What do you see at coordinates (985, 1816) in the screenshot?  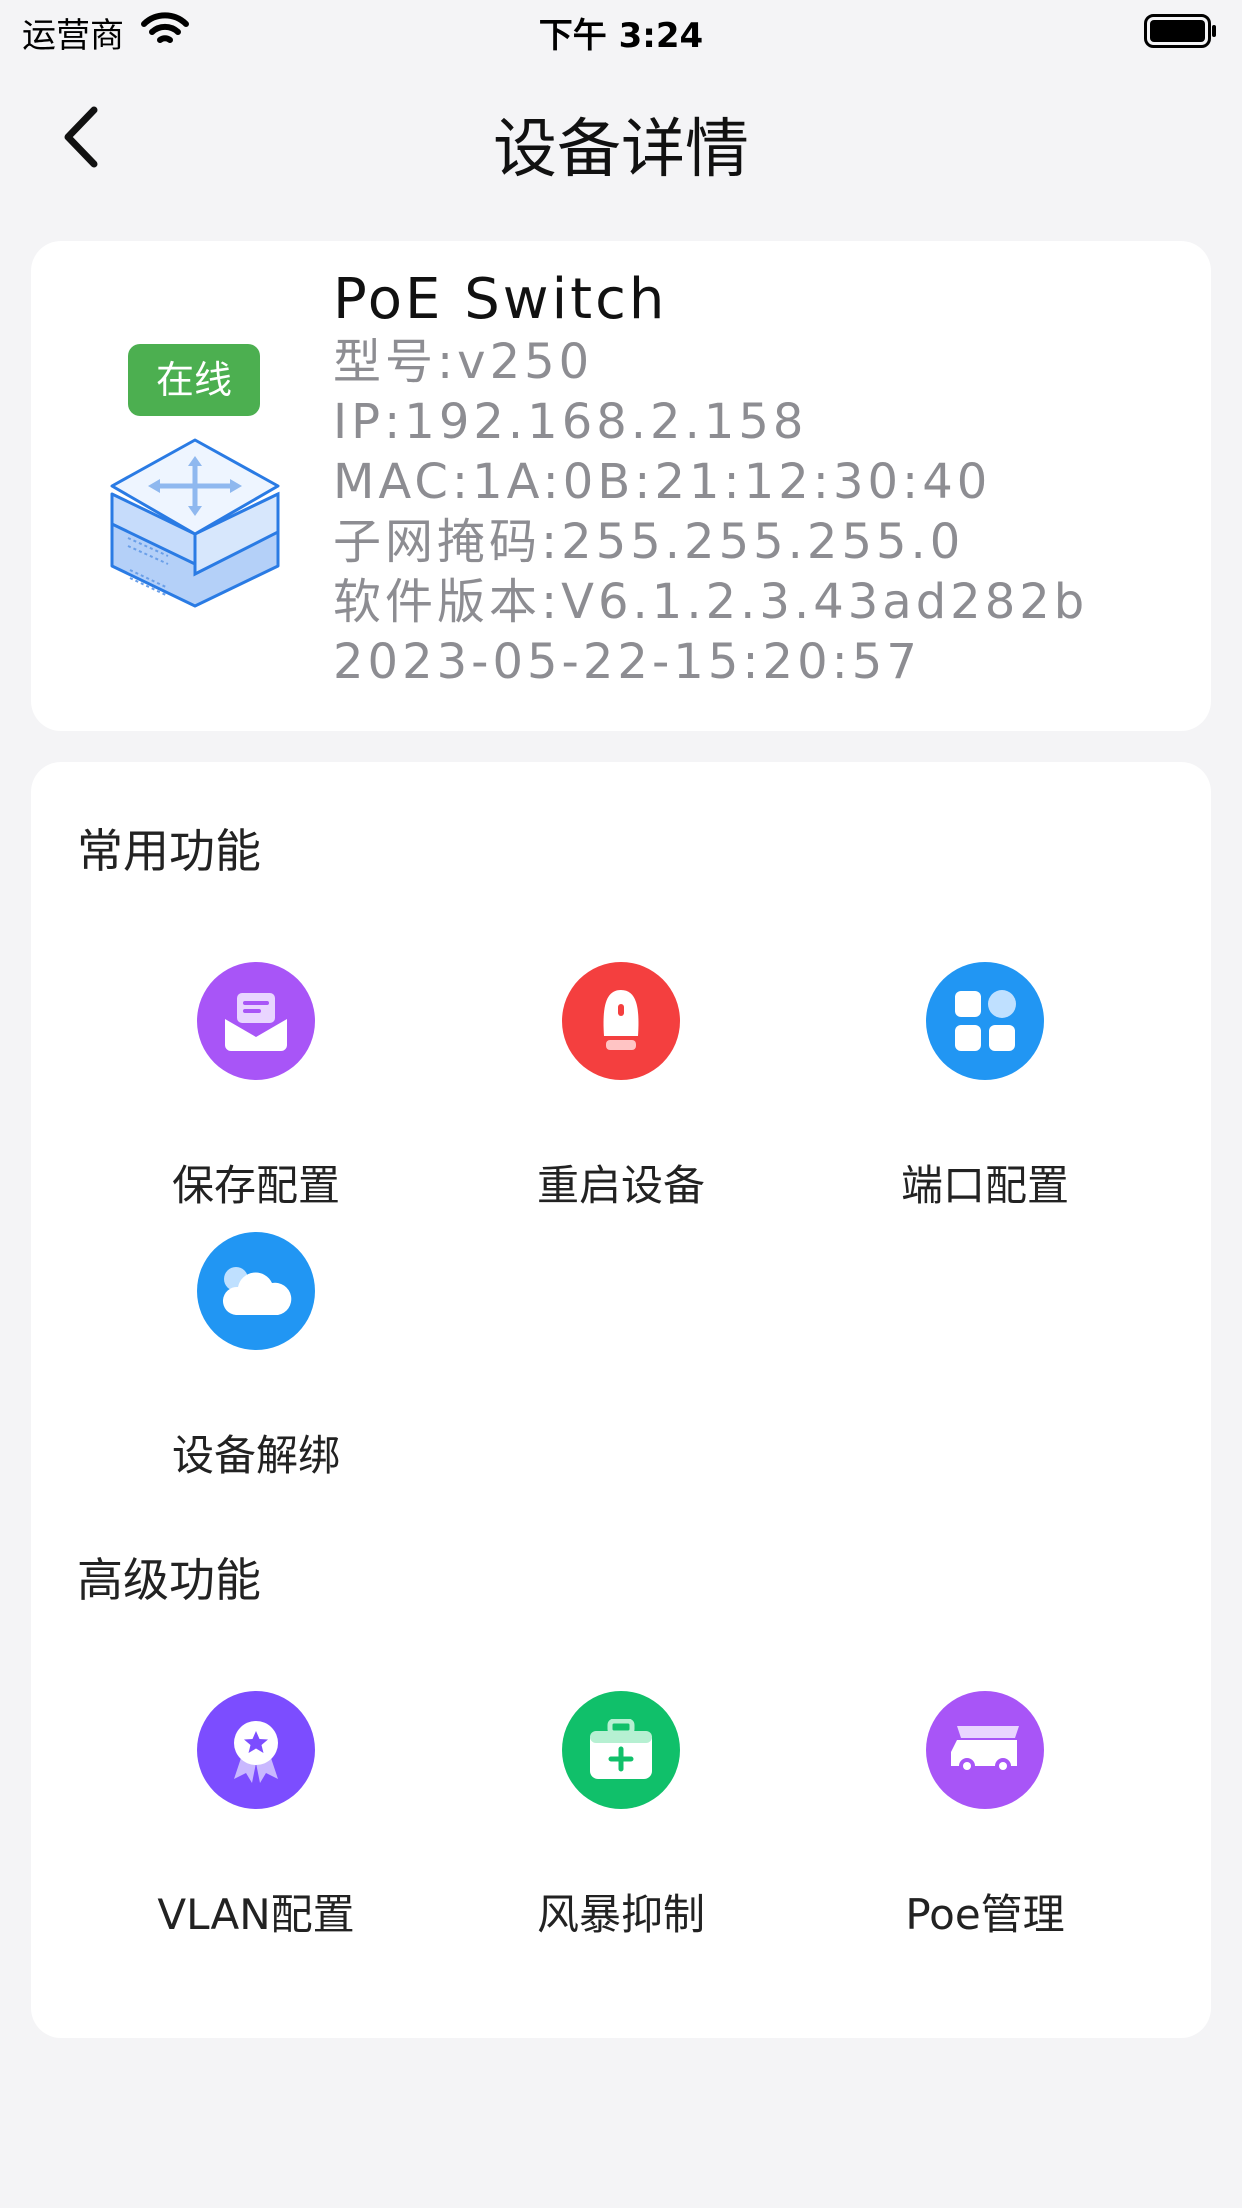 I see `poe-management-button: Poe管理` at bounding box center [985, 1816].